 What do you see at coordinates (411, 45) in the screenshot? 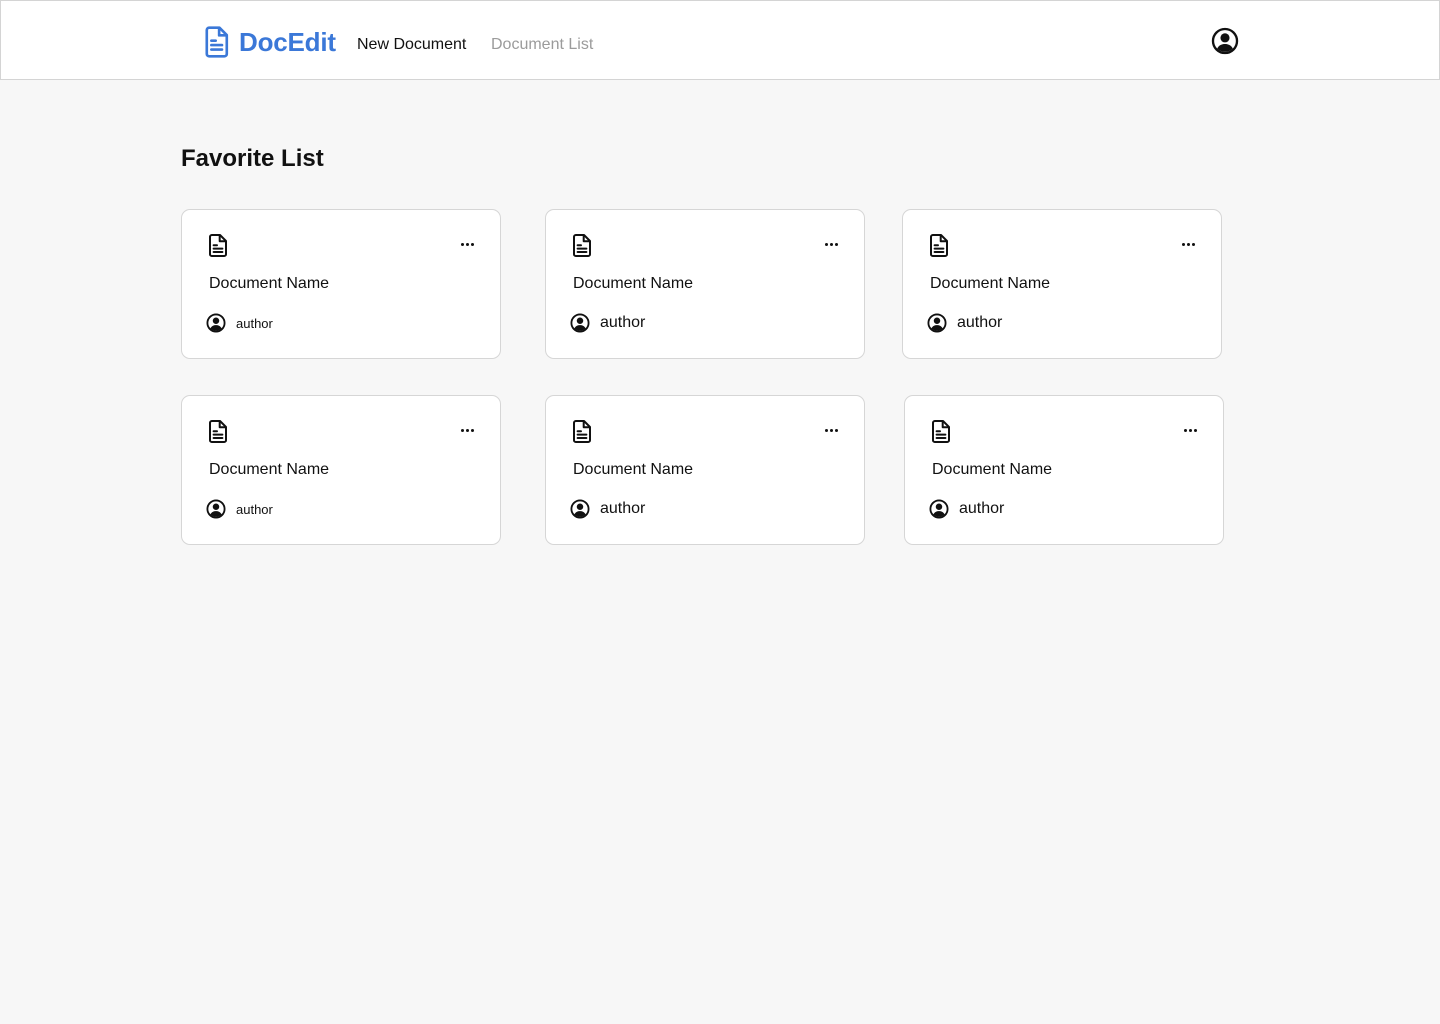
I see `nav-new-document: New Document` at bounding box center [411, 45].